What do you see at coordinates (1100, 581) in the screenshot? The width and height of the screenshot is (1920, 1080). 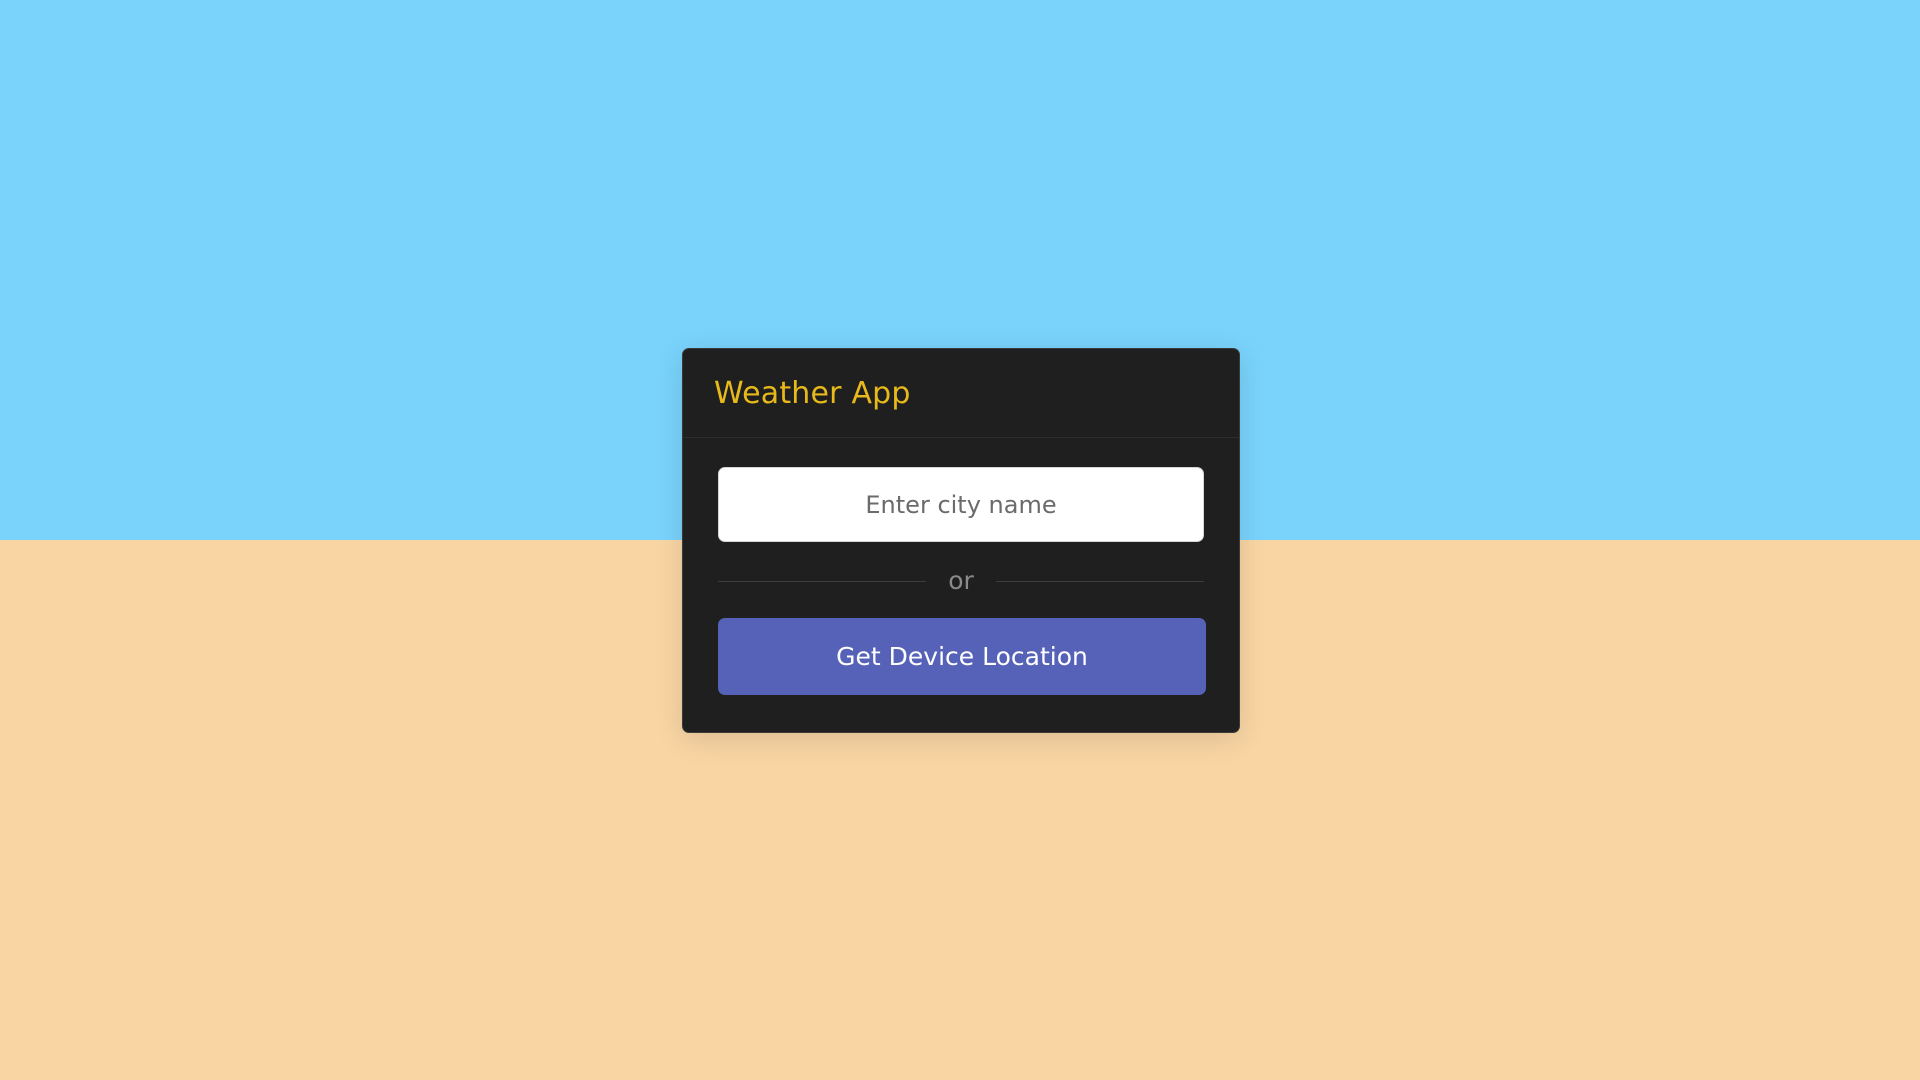 I see `separator-line-right` at bounding box center [1100, 581].